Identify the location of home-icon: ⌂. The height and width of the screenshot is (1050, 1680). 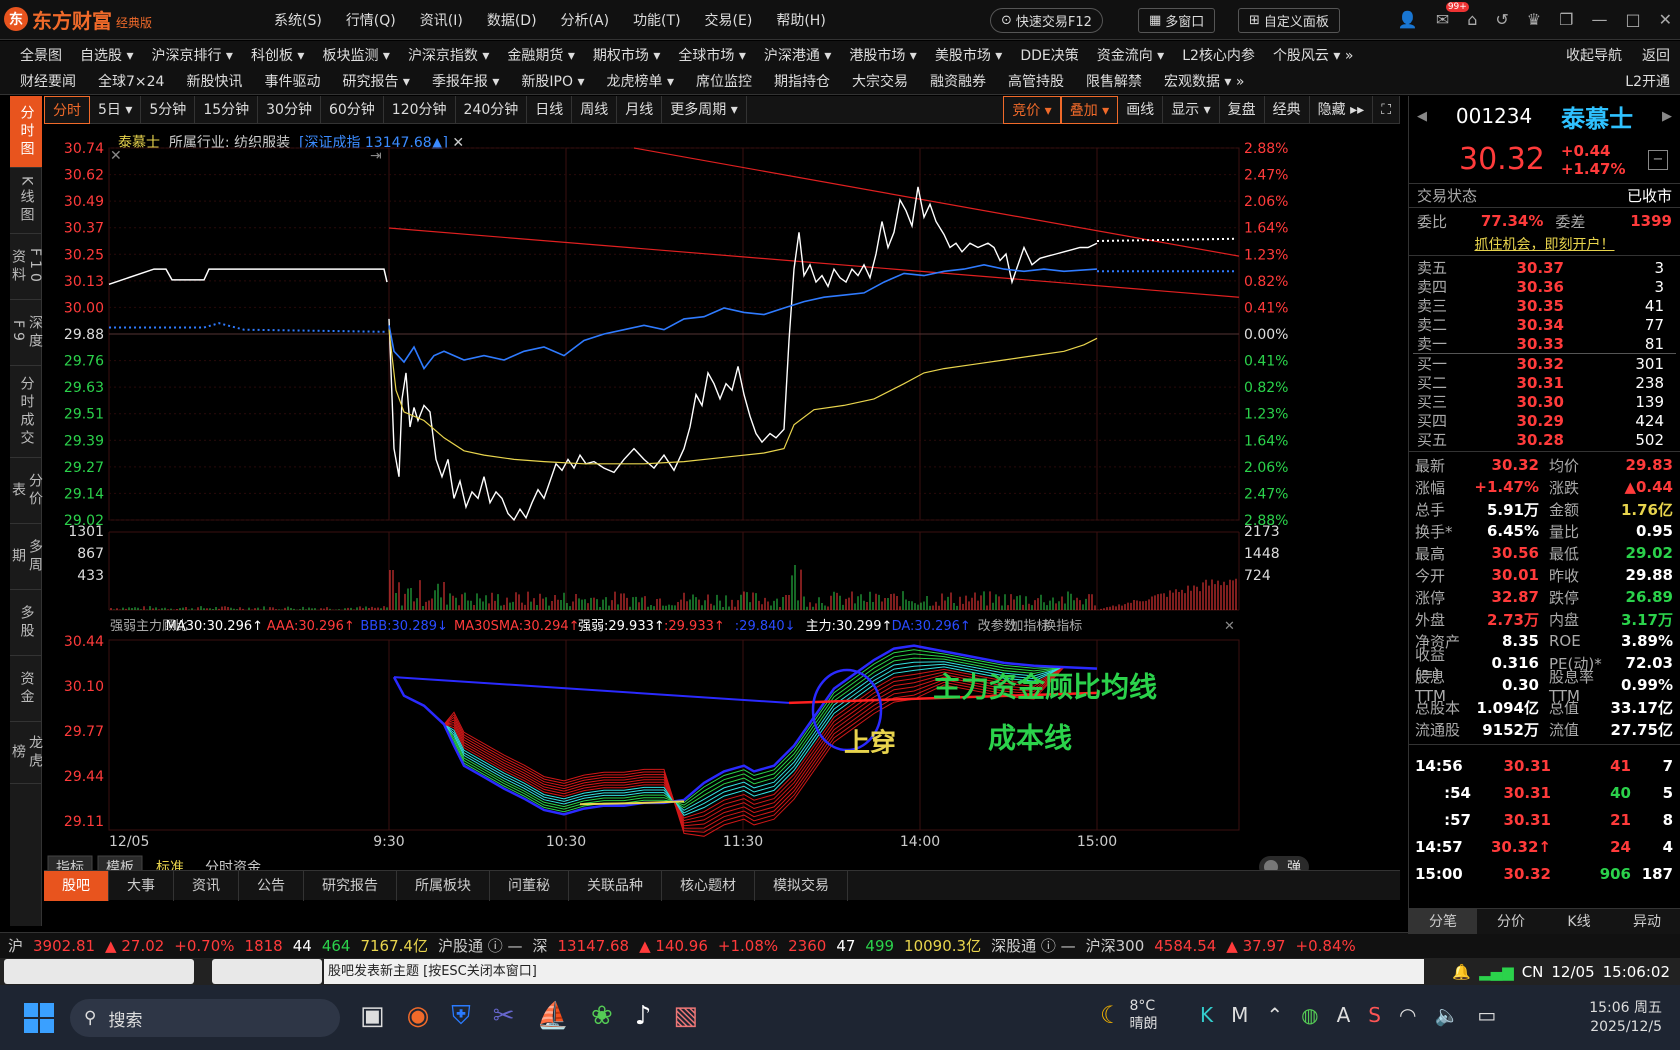
(1472, 19).